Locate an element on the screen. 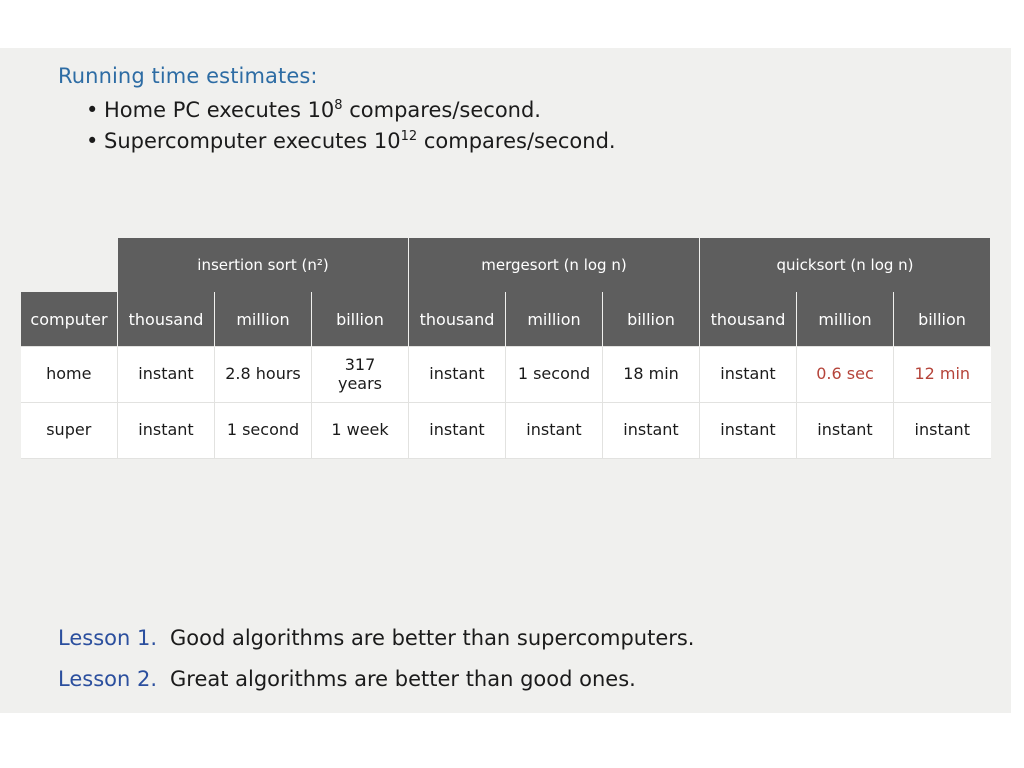 This screenshot has width=1024, height=768. column-header-quicksort-billion: billion is located at coordinates (942, 319).